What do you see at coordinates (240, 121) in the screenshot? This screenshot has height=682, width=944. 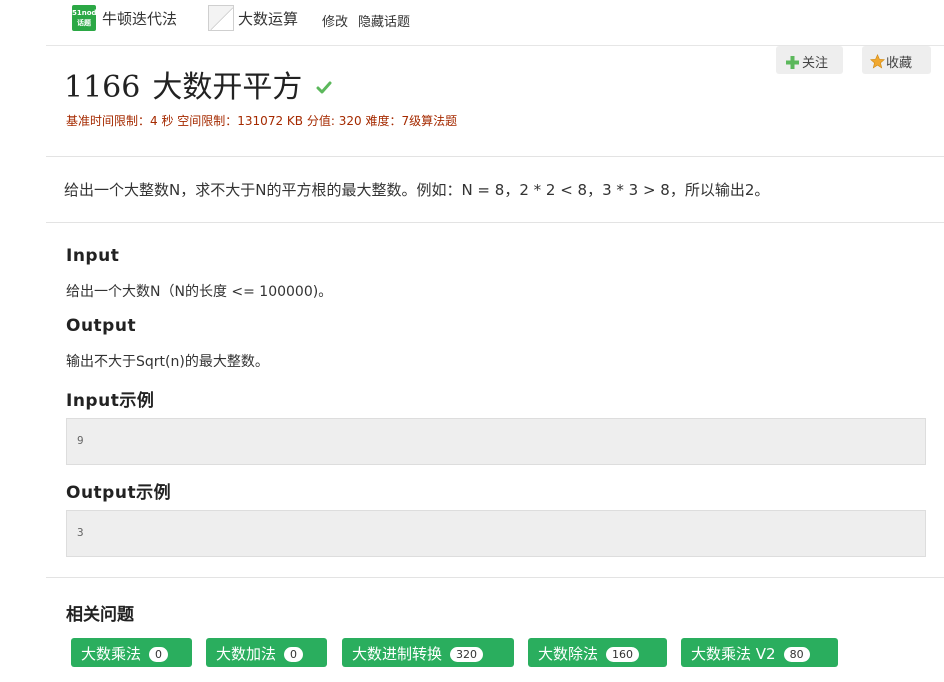 I see `space-limit: 空间限制：131072 KB` at bounding box center [240, 121].